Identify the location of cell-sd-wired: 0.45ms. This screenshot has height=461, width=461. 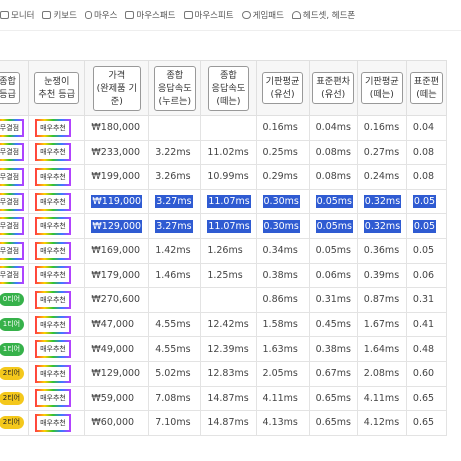
(333, 324).